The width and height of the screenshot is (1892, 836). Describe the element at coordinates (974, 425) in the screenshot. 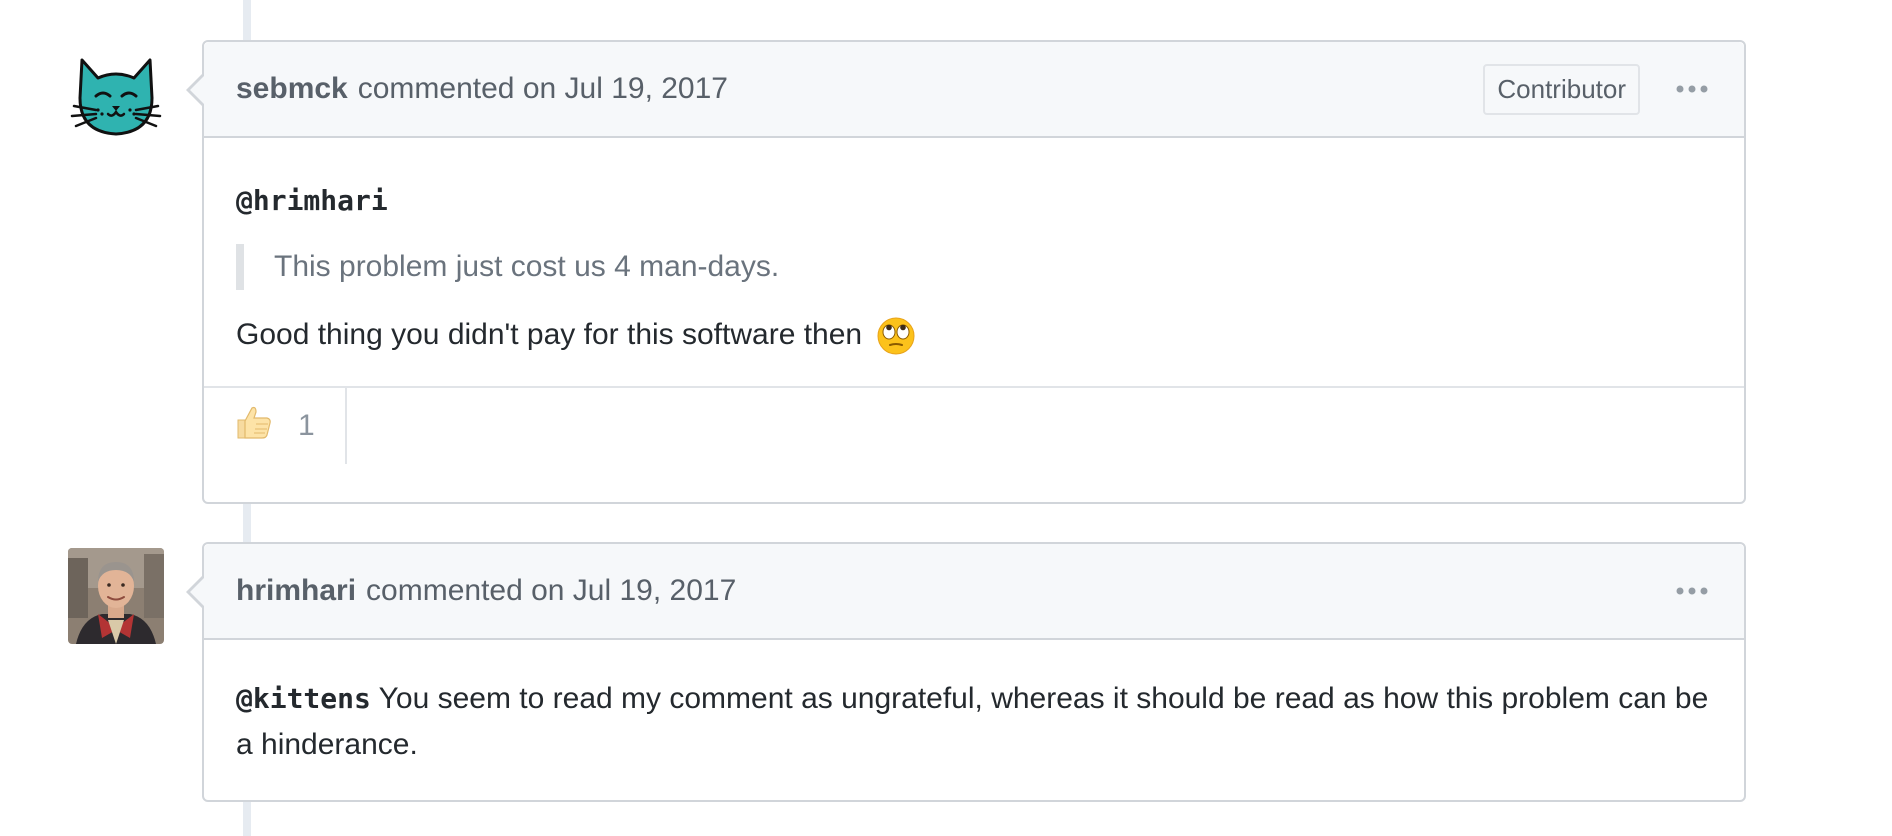

I see `reactions-bar: 1` at that location.